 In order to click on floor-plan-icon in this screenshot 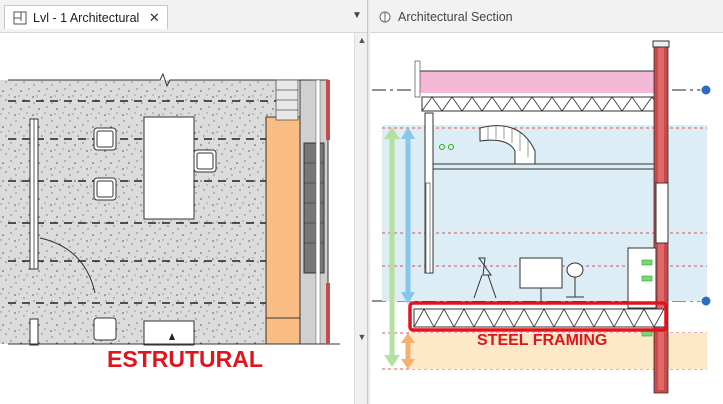, I will do `click(20, 18)`.